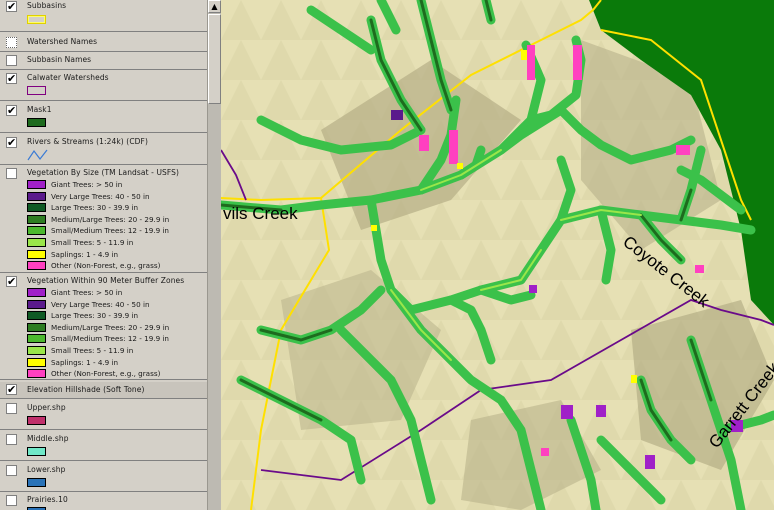  I want to click on layer-middle-checkbox, so click(11, 439).